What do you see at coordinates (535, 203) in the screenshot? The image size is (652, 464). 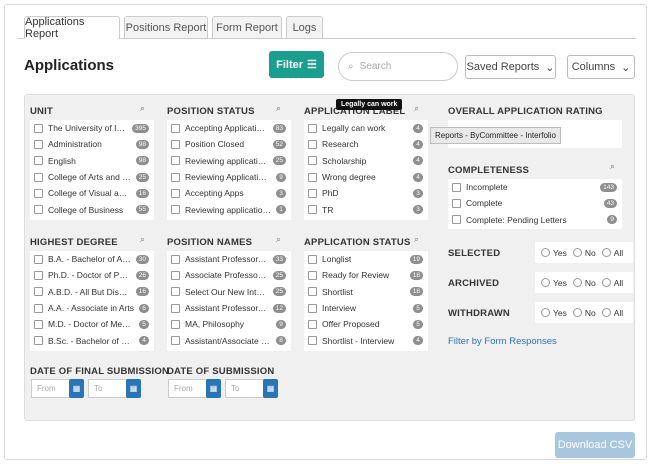 I see `filter-option: Complete 43` at bounding box center [535, 203].